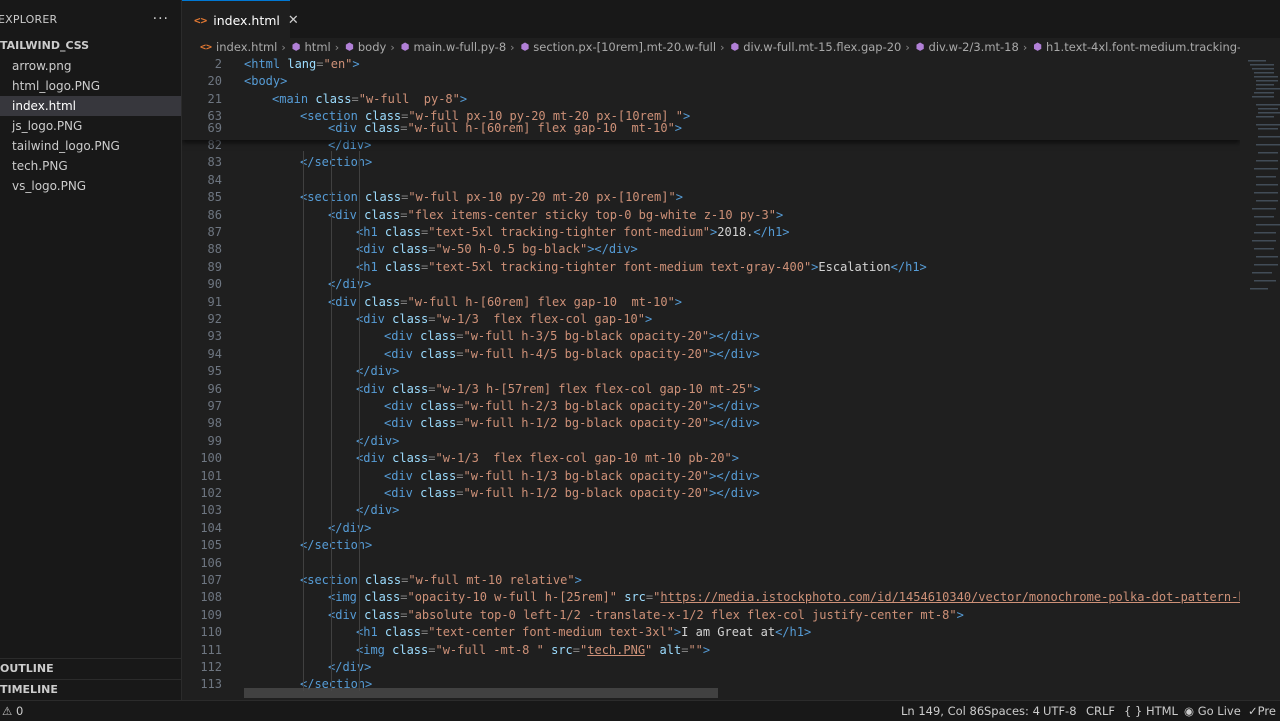  I want to click on line-number: 97, so click(214, 406).